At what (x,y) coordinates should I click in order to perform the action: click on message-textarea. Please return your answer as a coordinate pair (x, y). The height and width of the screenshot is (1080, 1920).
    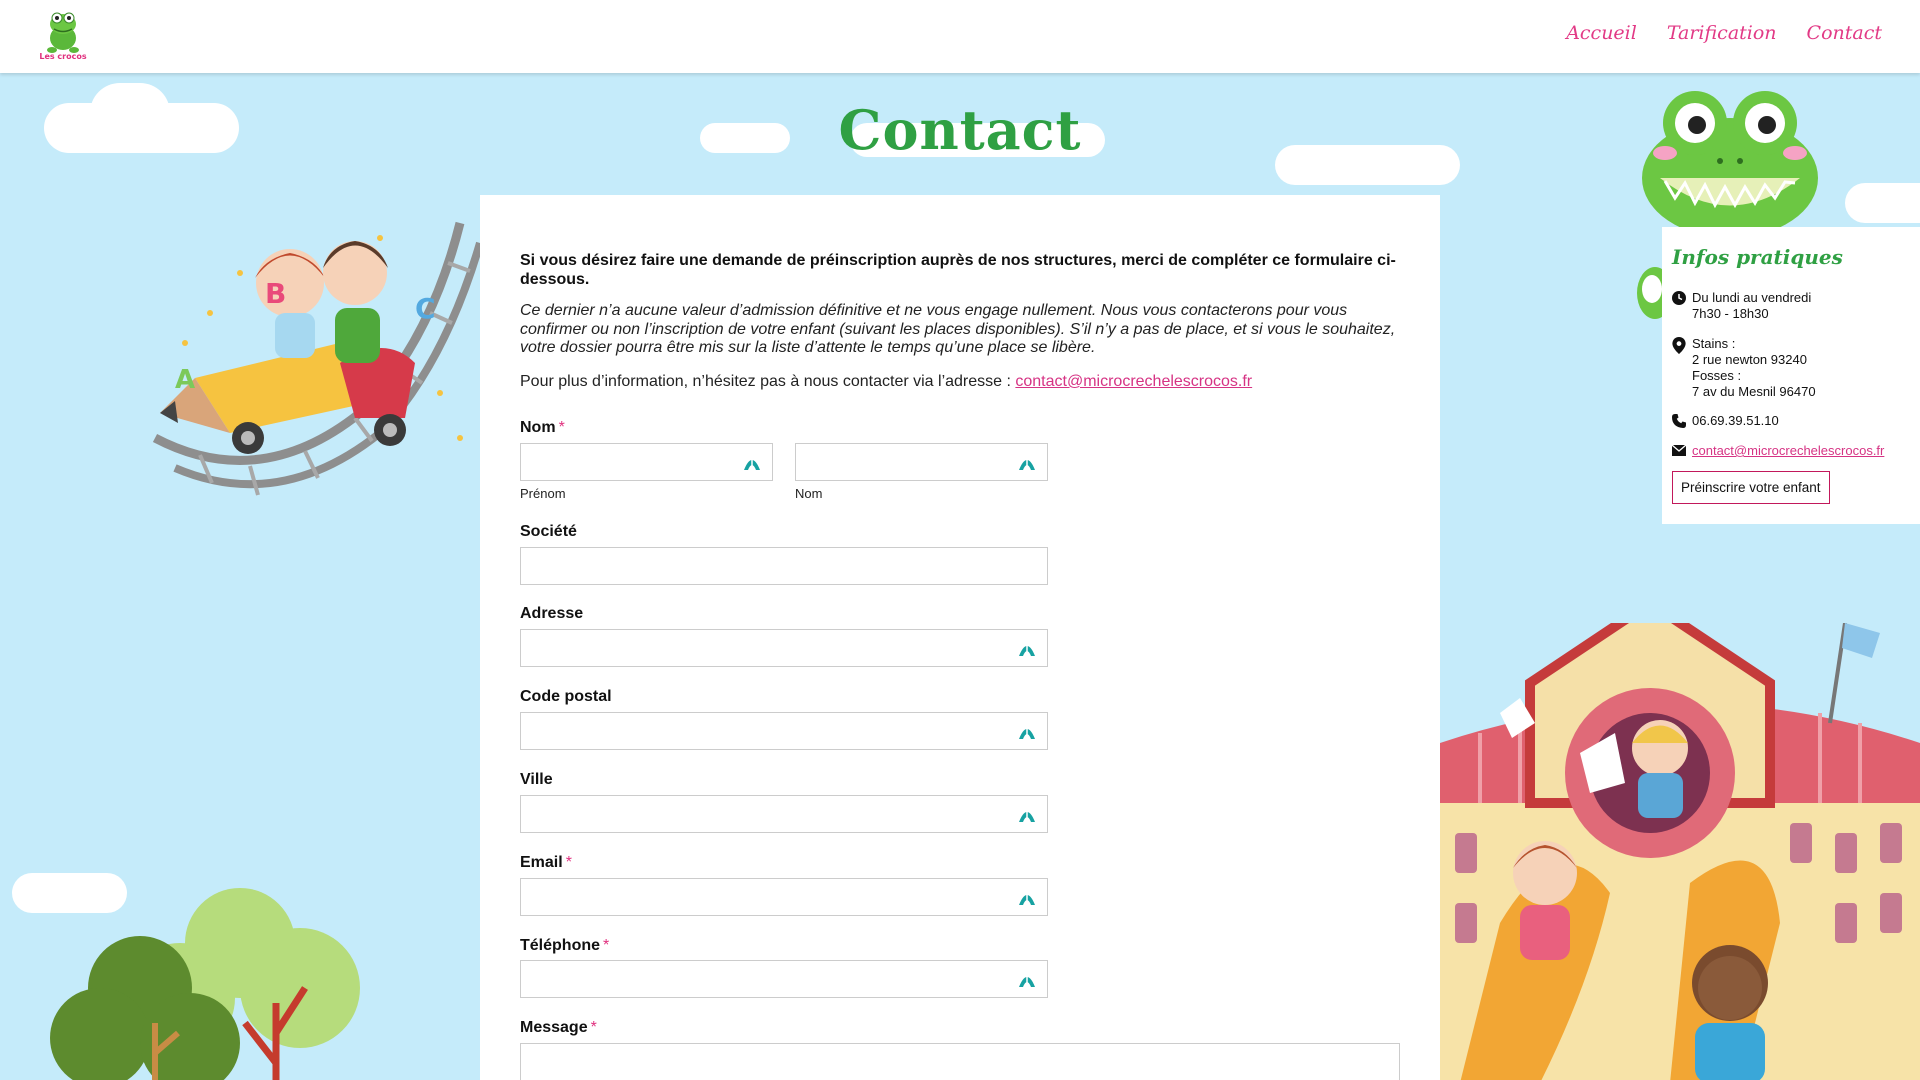
    Looking at the image, I should click on (960, 1062).